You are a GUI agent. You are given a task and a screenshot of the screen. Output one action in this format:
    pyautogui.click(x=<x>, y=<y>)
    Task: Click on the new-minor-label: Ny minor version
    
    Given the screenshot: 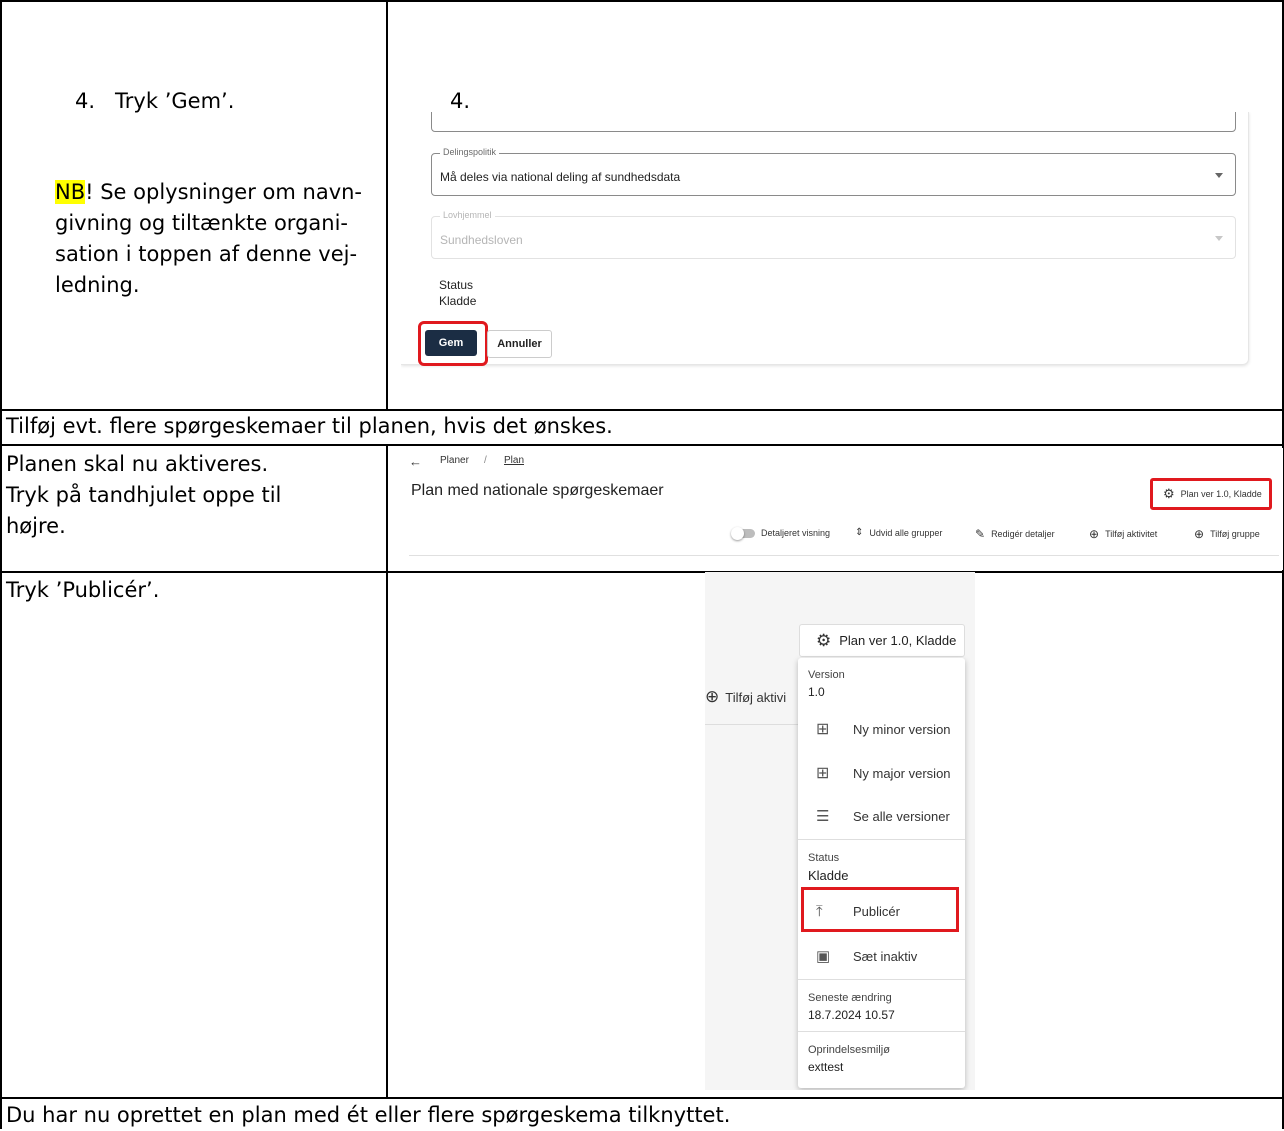 What is the action you would take?
    pyautogui.click(x=902, y=729)
    